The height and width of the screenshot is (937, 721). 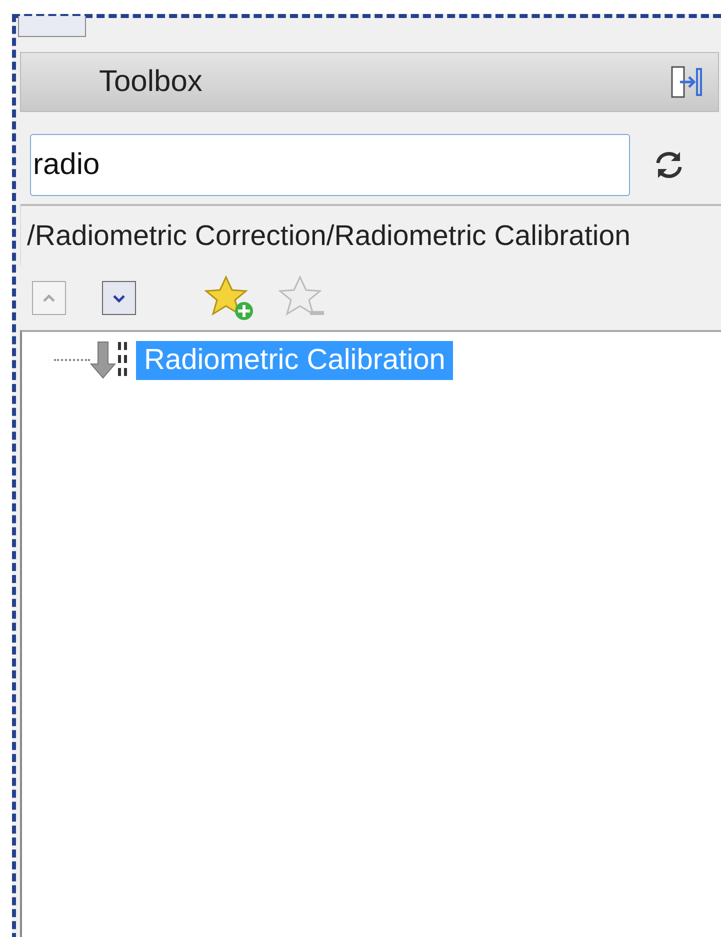 I want to click on add-favorite-icon, so click(x=229, y=298).